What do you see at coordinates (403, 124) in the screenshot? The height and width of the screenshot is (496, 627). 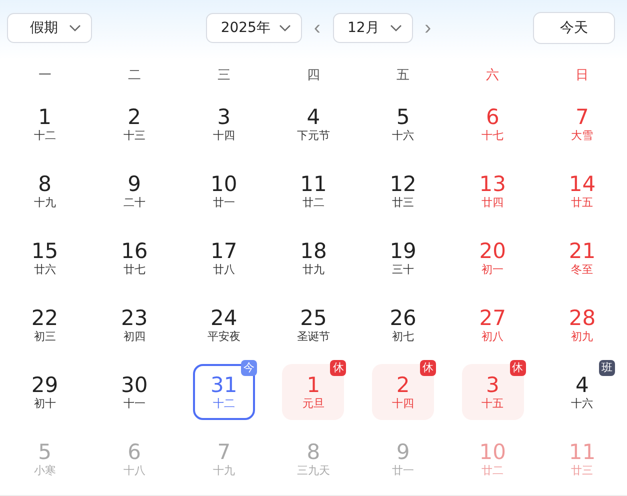 I see `day-cell: 5 十六` at bounding box center [403, 124].